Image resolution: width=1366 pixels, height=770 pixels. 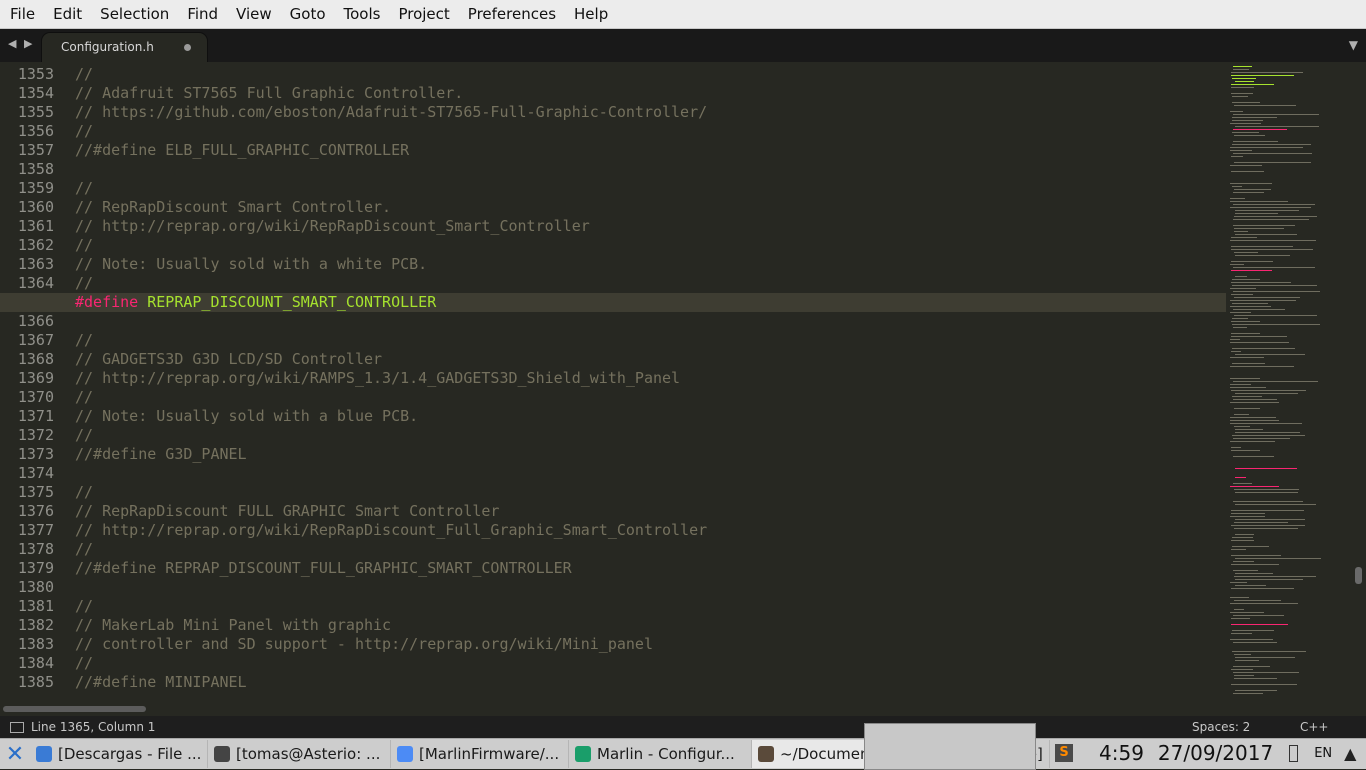 I want to click on menu-selection: Selection, so click(x=133, y=14).